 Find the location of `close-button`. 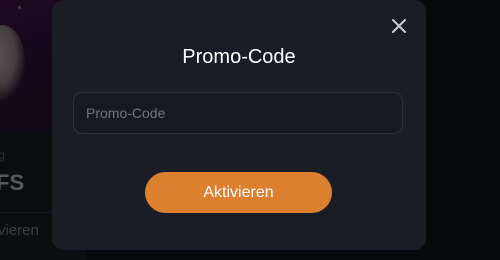

close-button is located at coordinates (399, 26).